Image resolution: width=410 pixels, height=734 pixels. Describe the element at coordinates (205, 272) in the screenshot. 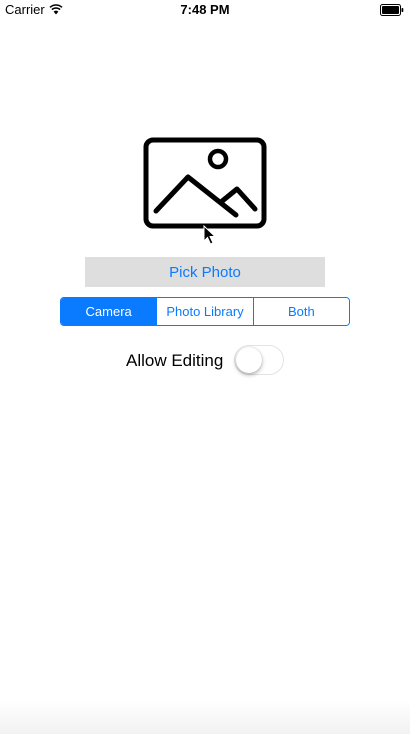

I see `pick-photo-button: Pick Photo` at that location.